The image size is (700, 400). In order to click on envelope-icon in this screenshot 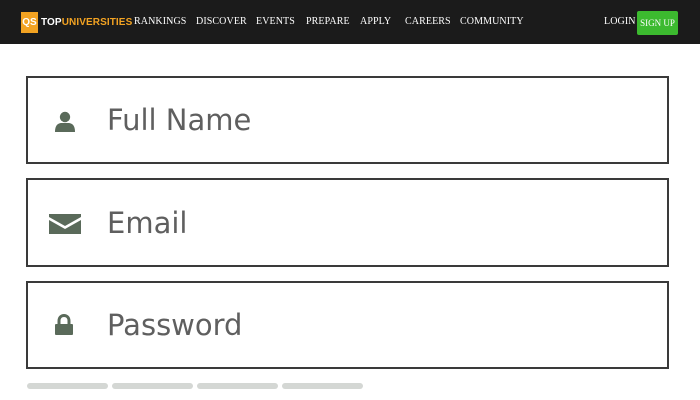, I will do `click(65, 224)`.